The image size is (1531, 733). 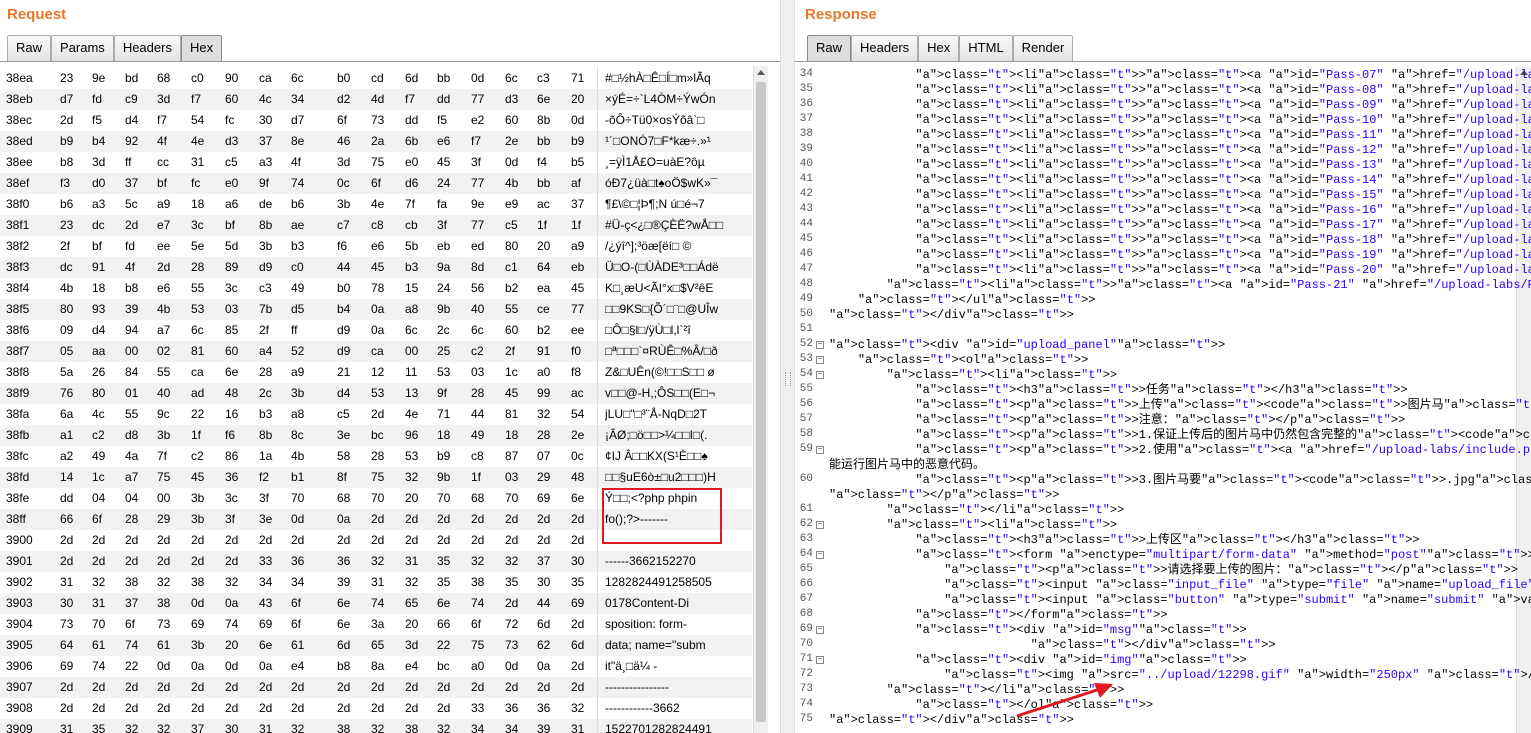 I want to click on hex-byte: f8, so click(x=576, y=372).